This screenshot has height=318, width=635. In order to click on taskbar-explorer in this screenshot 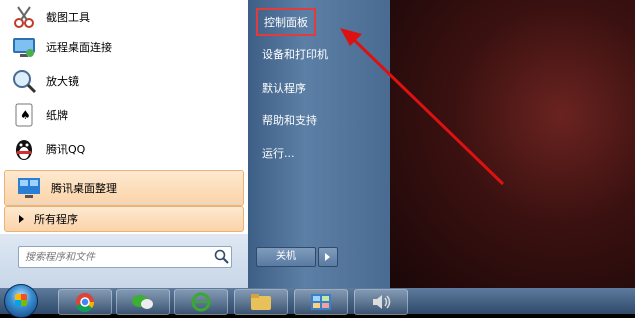, I will do `click(261, 302)`.